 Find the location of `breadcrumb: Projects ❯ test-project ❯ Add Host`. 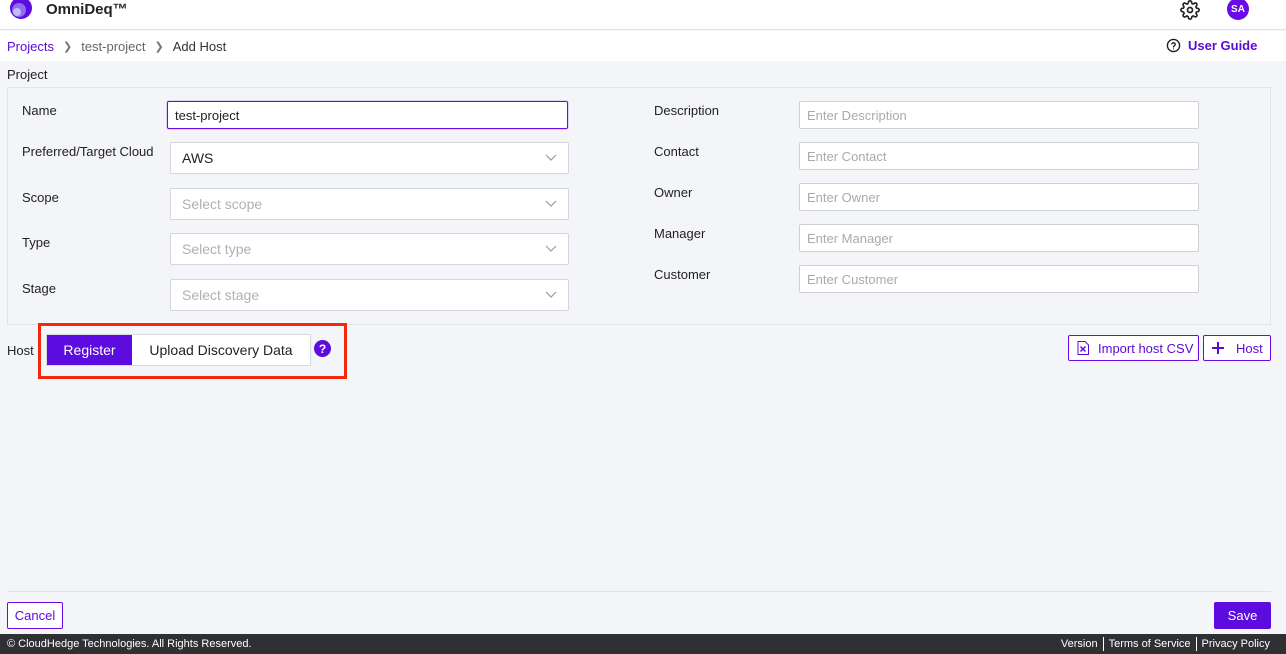

breadcrumb: Projects ❯ test-project ❯ Add Host is located at coordinates (116, 46).